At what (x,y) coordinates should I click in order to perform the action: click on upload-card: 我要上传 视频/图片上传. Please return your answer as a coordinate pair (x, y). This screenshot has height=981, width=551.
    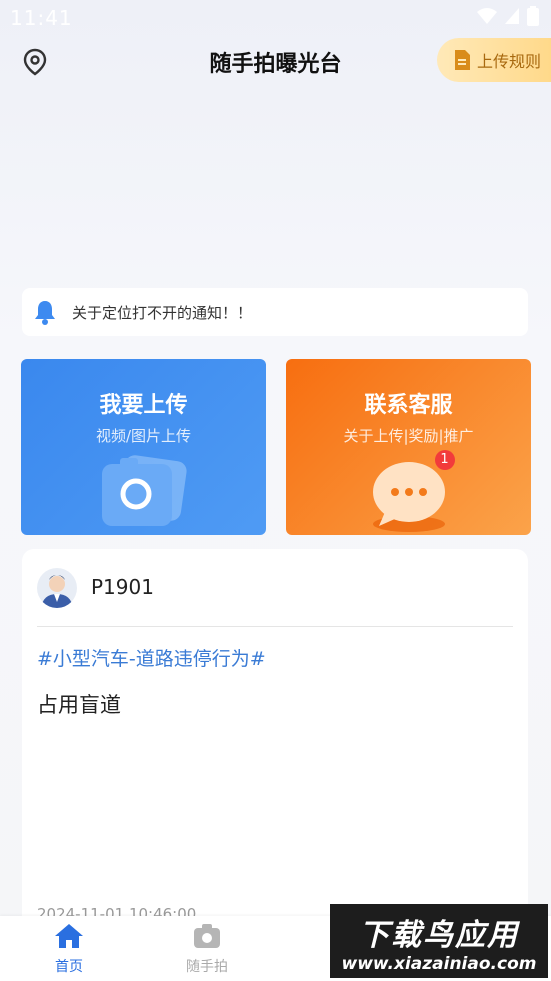
    Looking at the image, I should click on (143, 447).